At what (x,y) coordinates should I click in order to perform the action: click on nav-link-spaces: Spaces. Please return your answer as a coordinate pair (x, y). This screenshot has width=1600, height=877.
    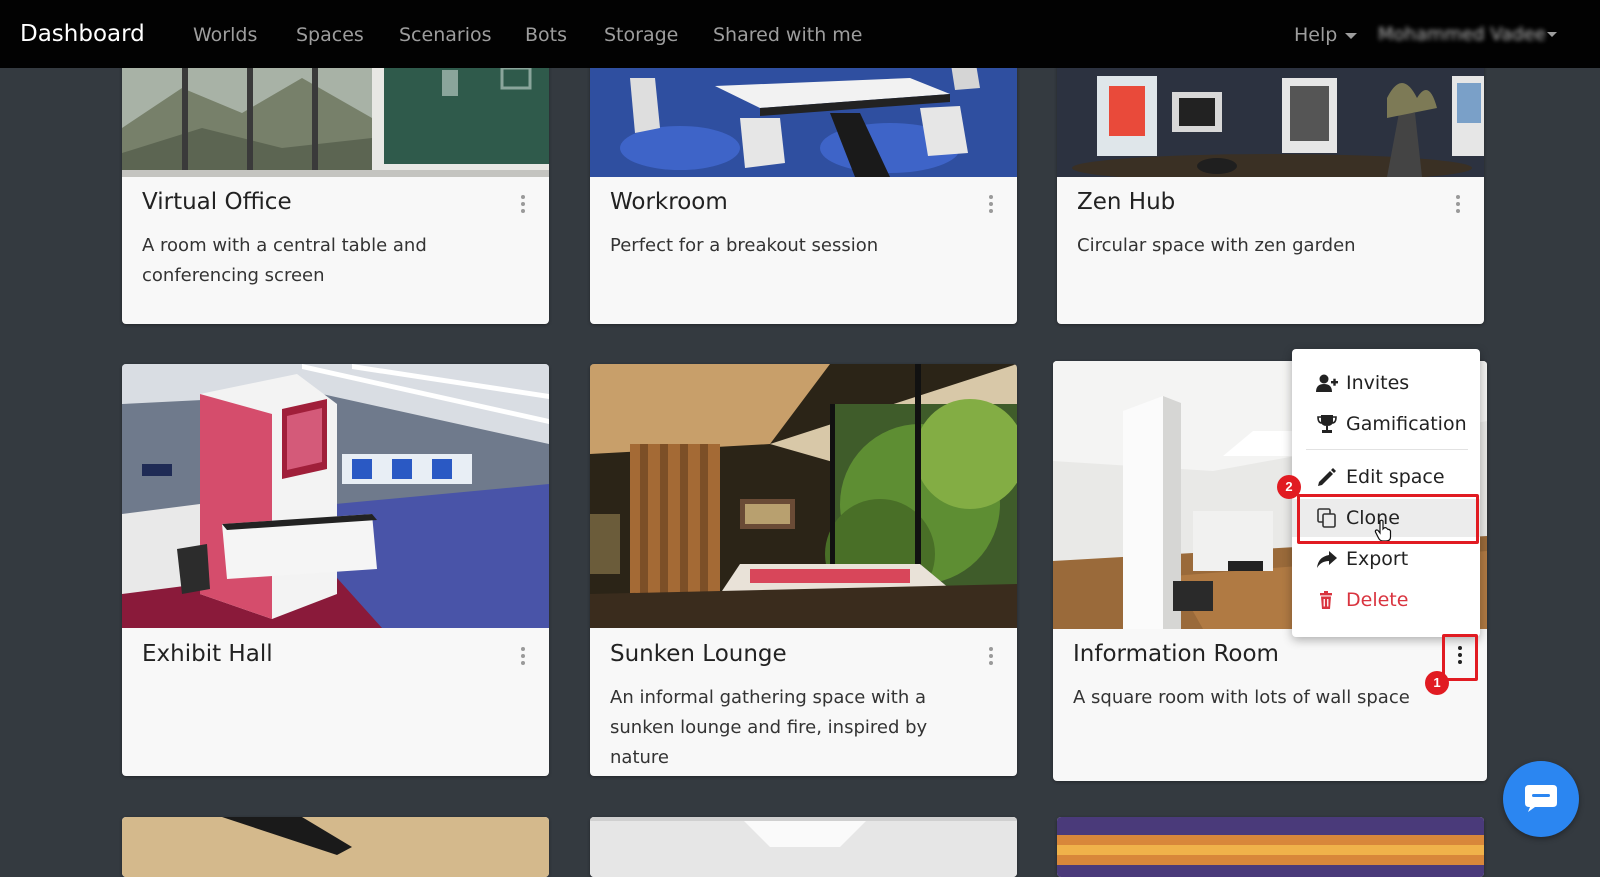
    Looking at the image, I should click on (330, 35).